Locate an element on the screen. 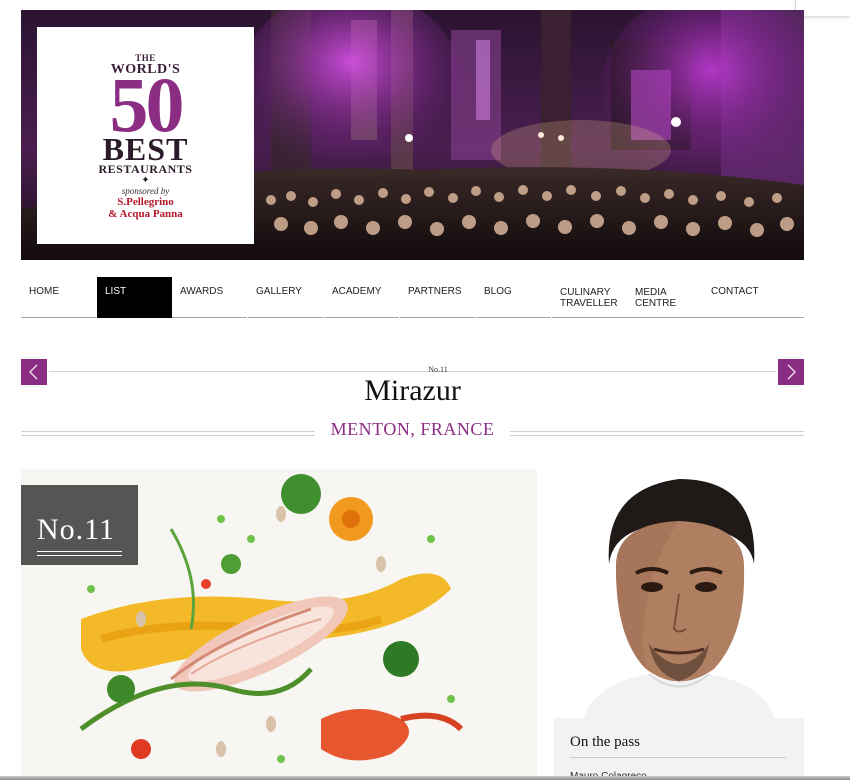 Image resolution: width=850 pixels, height=780 pixels. restaurant-name: Mirazur is located at coordinates (412, 390).